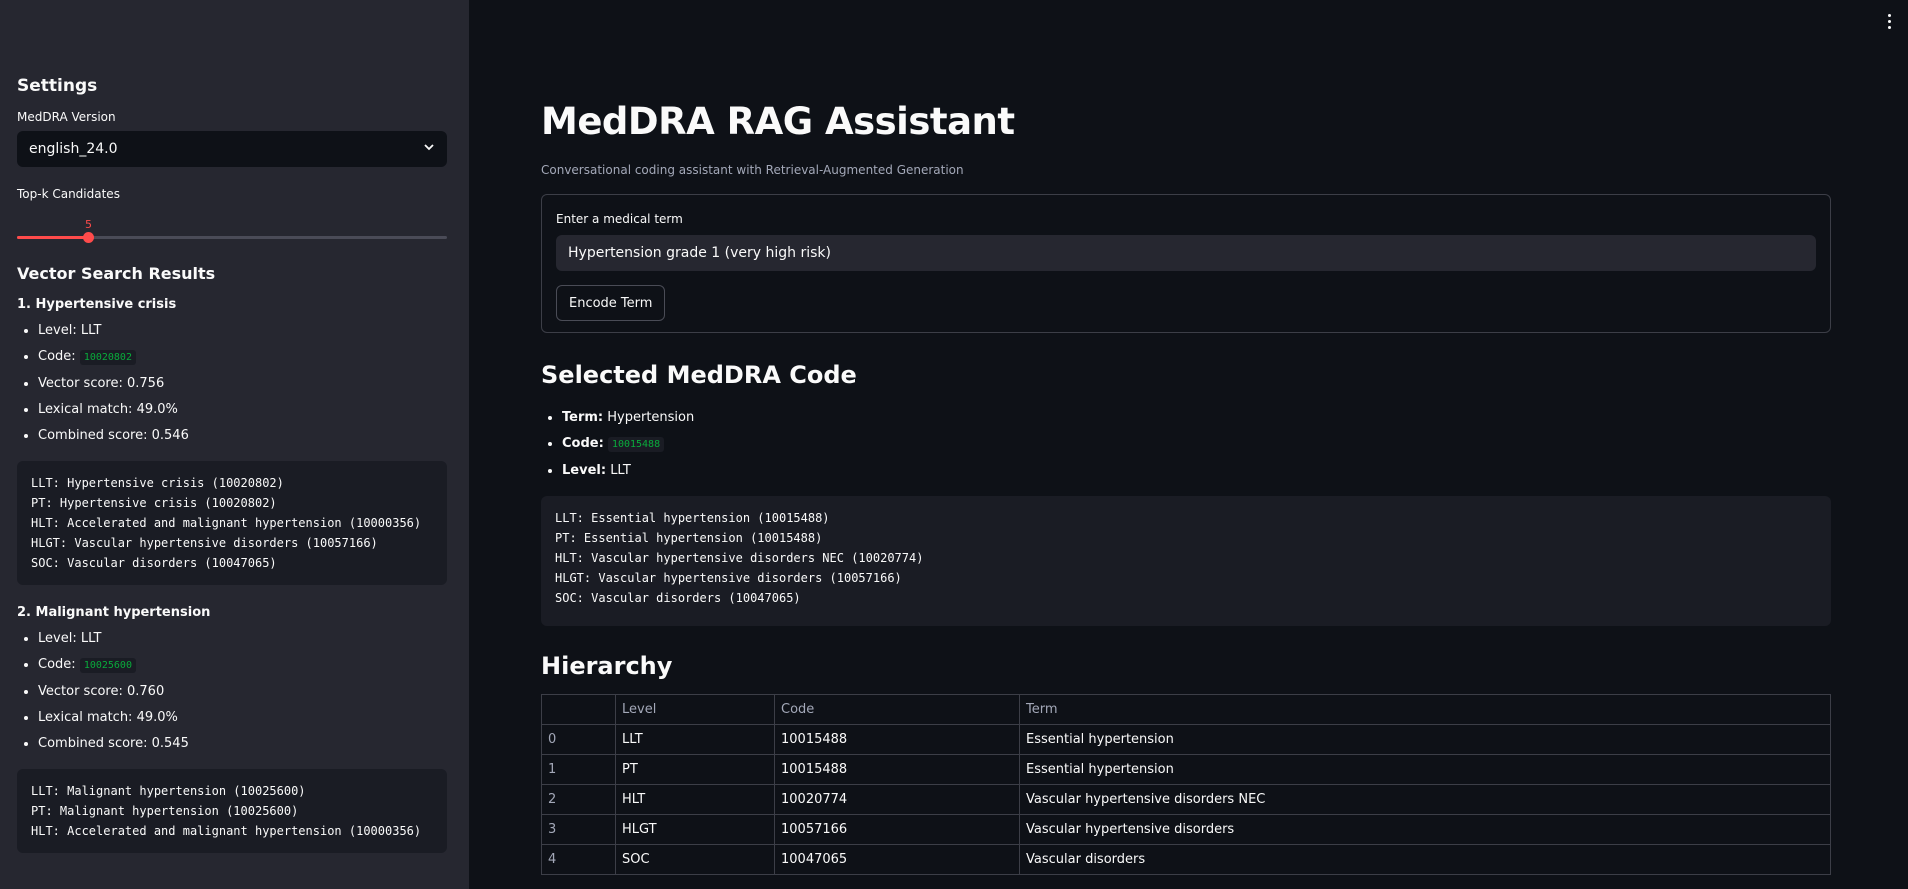 The width and height of the screenshot is (1908, 889). What do you see at coordinates (619, 219) in the screenshot?
I see `term-input-label: Enter a medical term` at bounding box center [619, 219].